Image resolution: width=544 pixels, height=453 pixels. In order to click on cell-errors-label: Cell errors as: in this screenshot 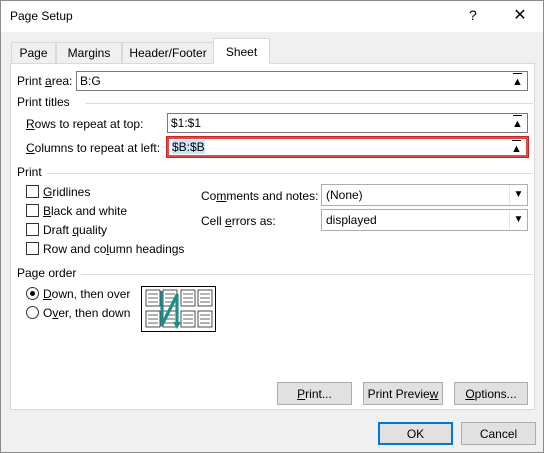, I will do `click(238, 221)`.